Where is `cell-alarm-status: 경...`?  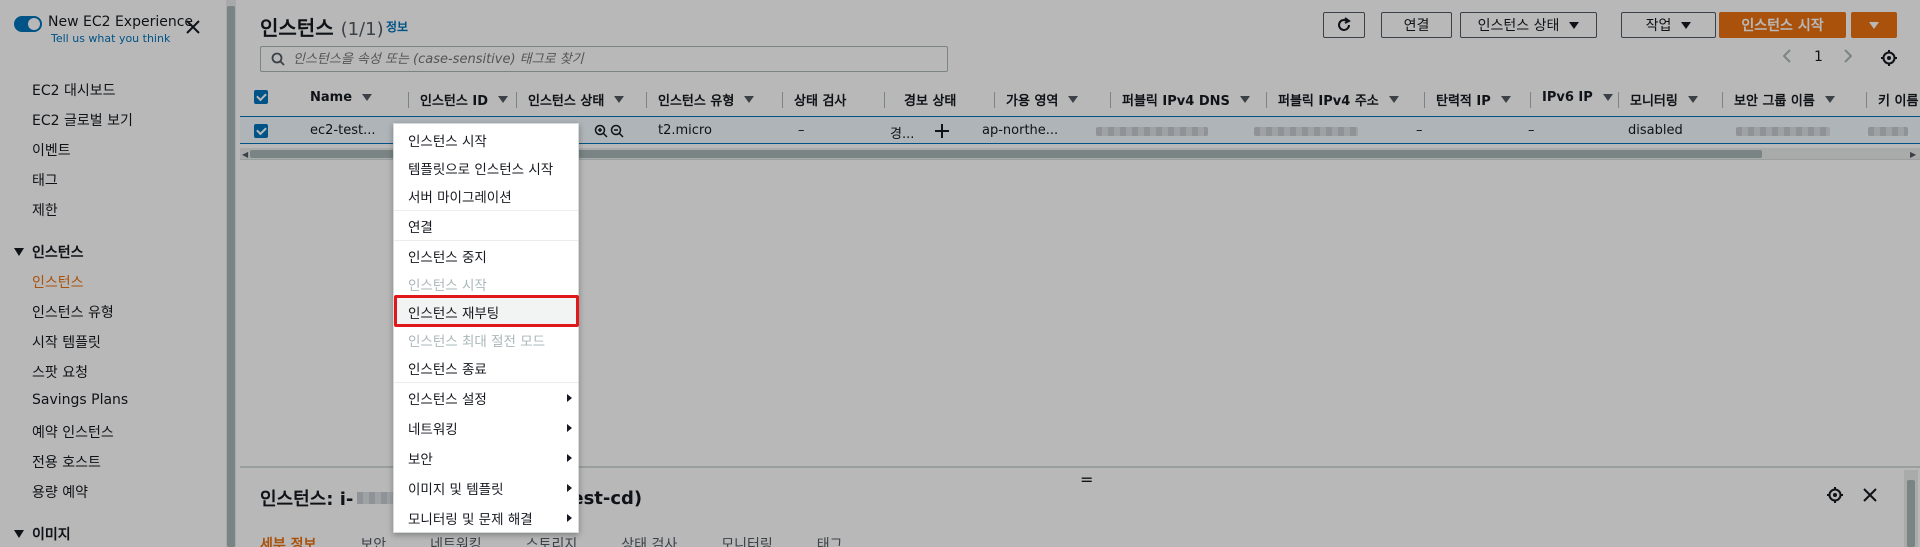 cell-alarm-status: 경... is located at coordinates (902, 134).